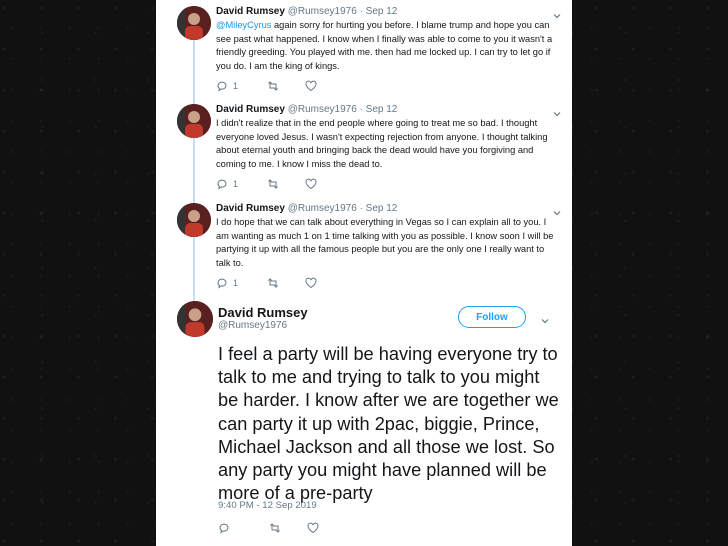 The image size is (728, 546). I want to click on mention-link: @MileyCyrus, so click(243, 25).